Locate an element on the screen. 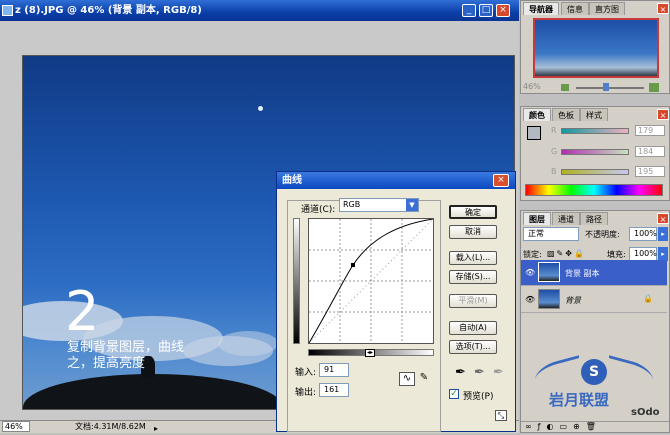 The height and width of the screenshot is (435, 670). g-value: 184 is located at coordinates (650, 151).